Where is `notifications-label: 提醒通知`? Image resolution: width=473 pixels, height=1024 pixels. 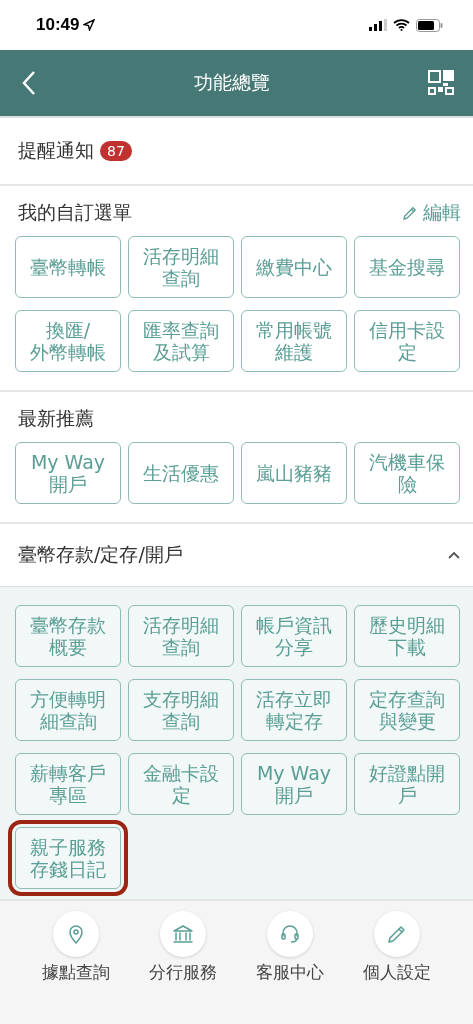 notifications-label: 提醒通知 is located at coordinates (56, 151).